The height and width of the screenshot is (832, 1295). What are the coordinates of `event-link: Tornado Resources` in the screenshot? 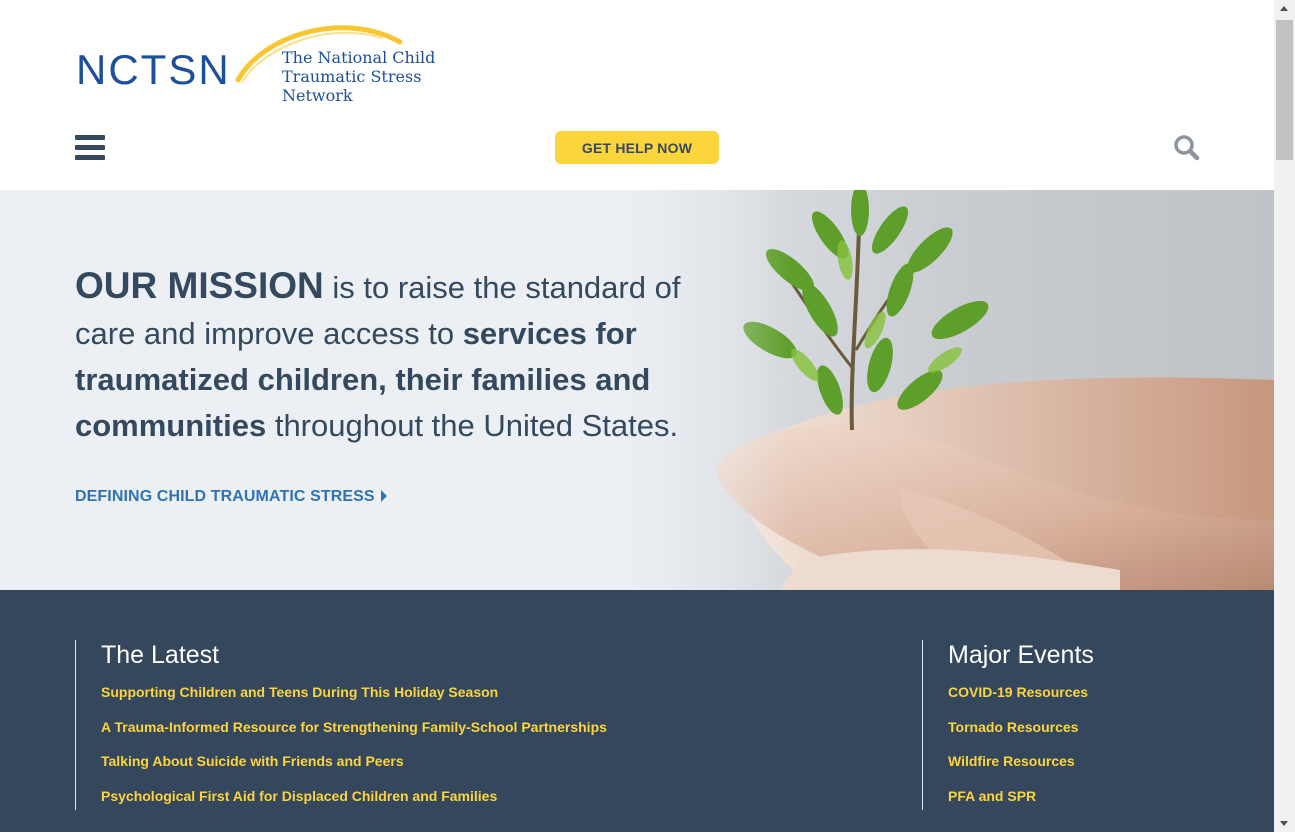 It's located at (1085, 736).